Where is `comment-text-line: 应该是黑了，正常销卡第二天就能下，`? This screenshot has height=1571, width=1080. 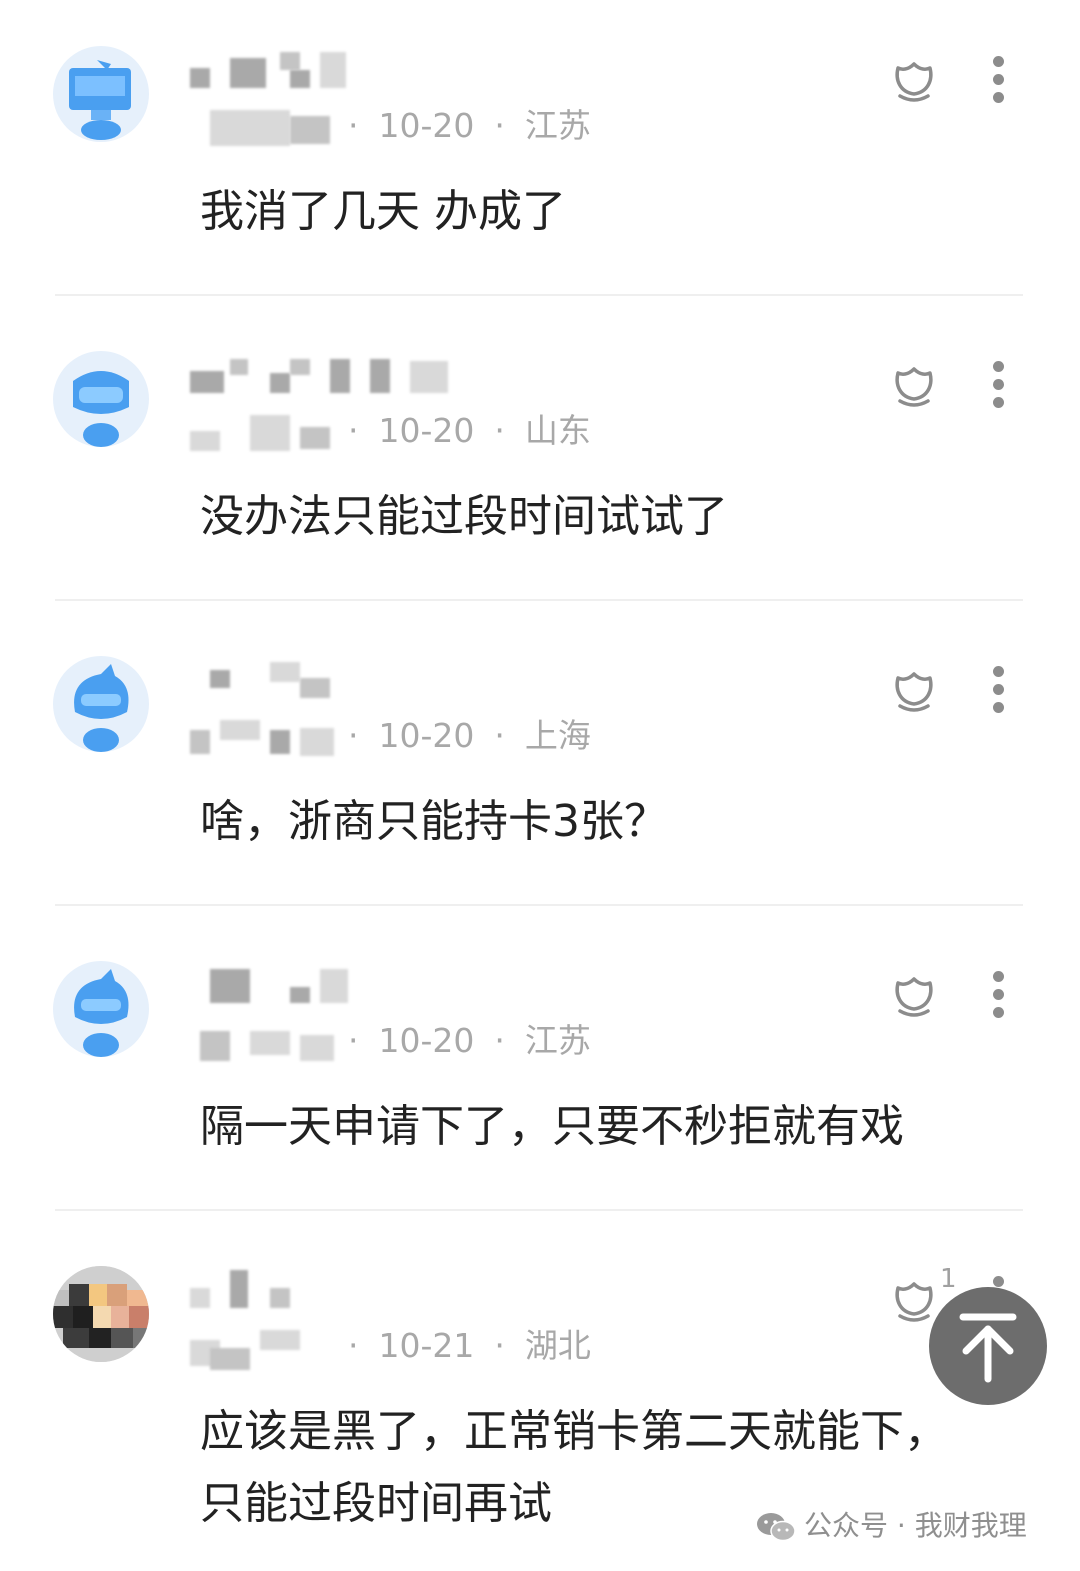
comment-text-line: 应该是黑了，正常销卡第二天就能下， is located at coordinates (574, 1431).